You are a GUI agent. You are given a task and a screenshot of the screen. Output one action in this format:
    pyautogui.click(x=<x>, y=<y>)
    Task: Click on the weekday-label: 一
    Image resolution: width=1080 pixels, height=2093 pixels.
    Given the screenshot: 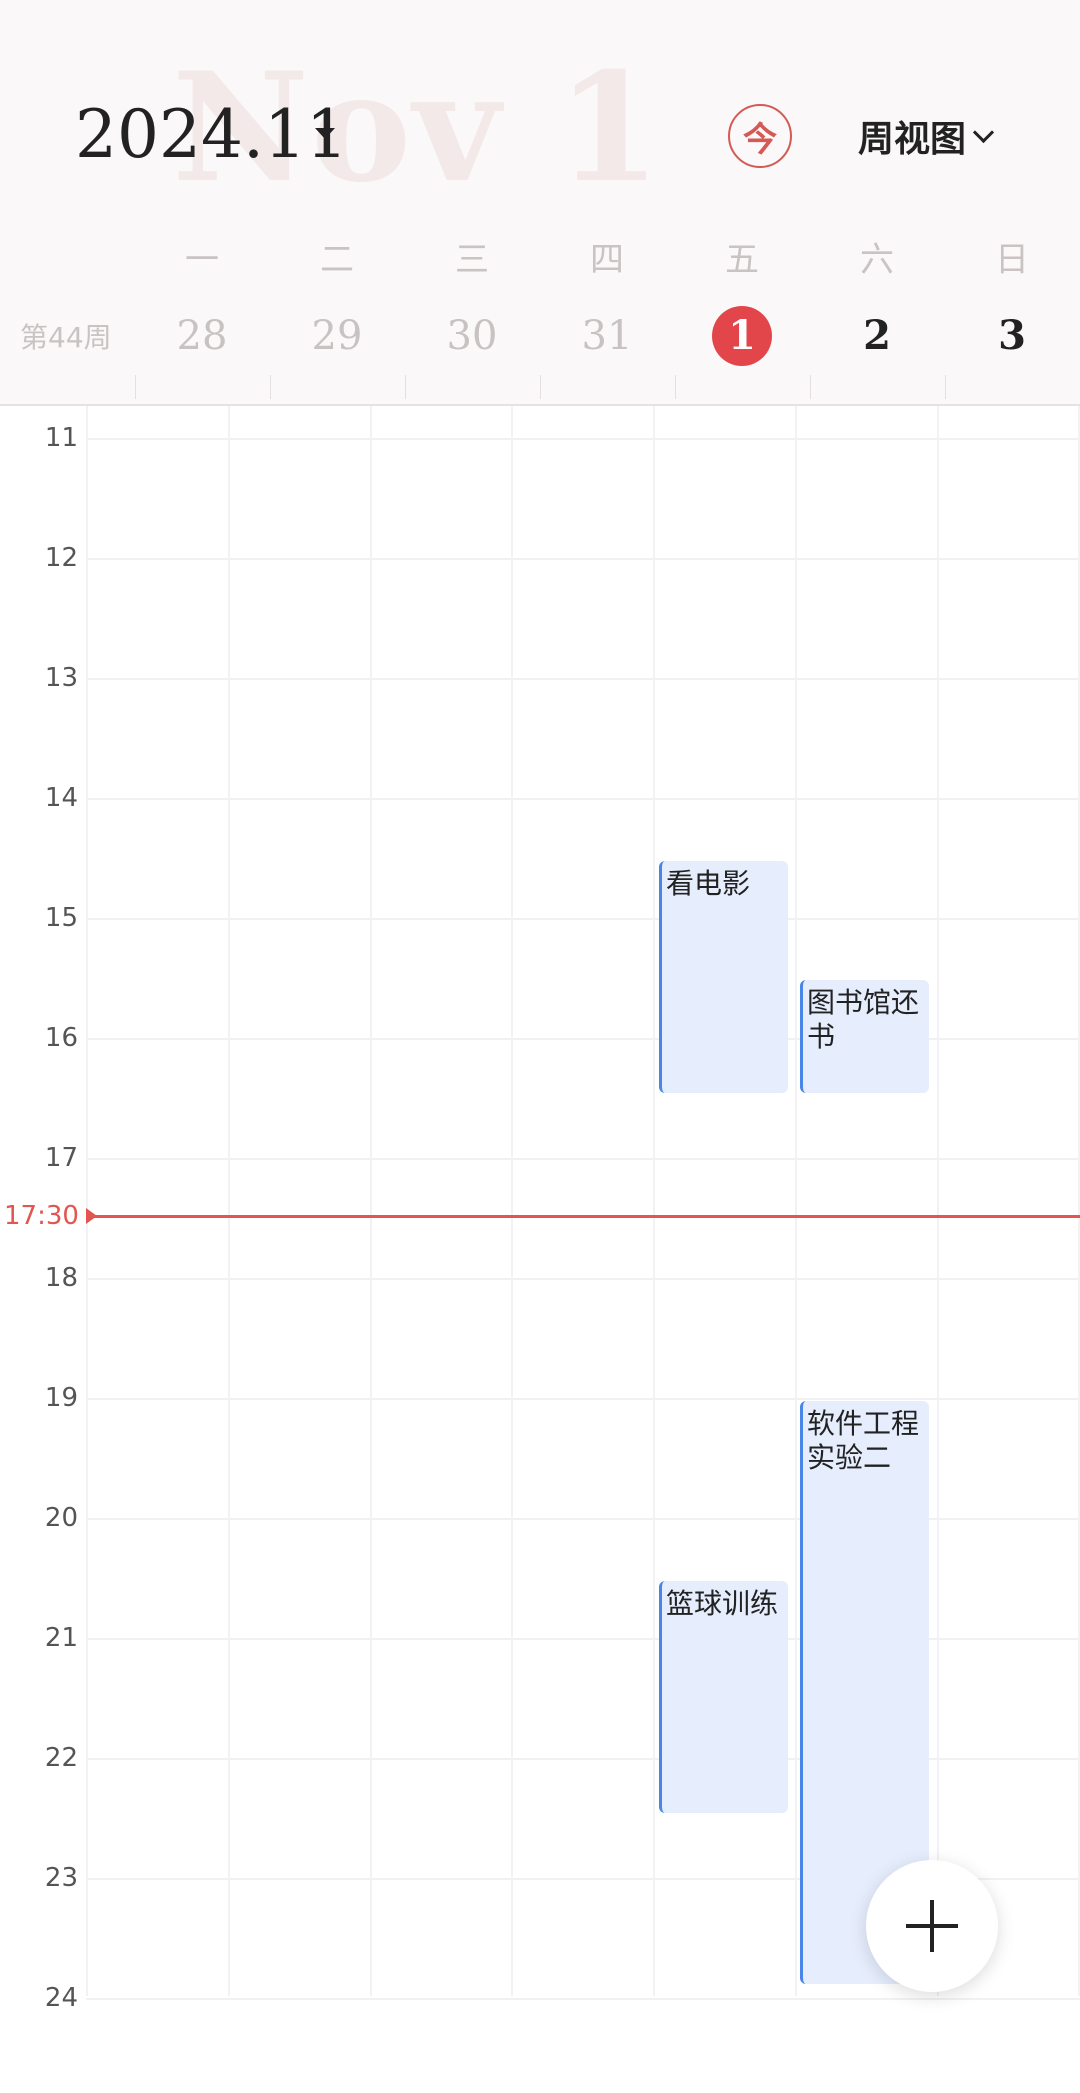 What is the action you would take?
    pyautogui.click(x=202, y=260)
    